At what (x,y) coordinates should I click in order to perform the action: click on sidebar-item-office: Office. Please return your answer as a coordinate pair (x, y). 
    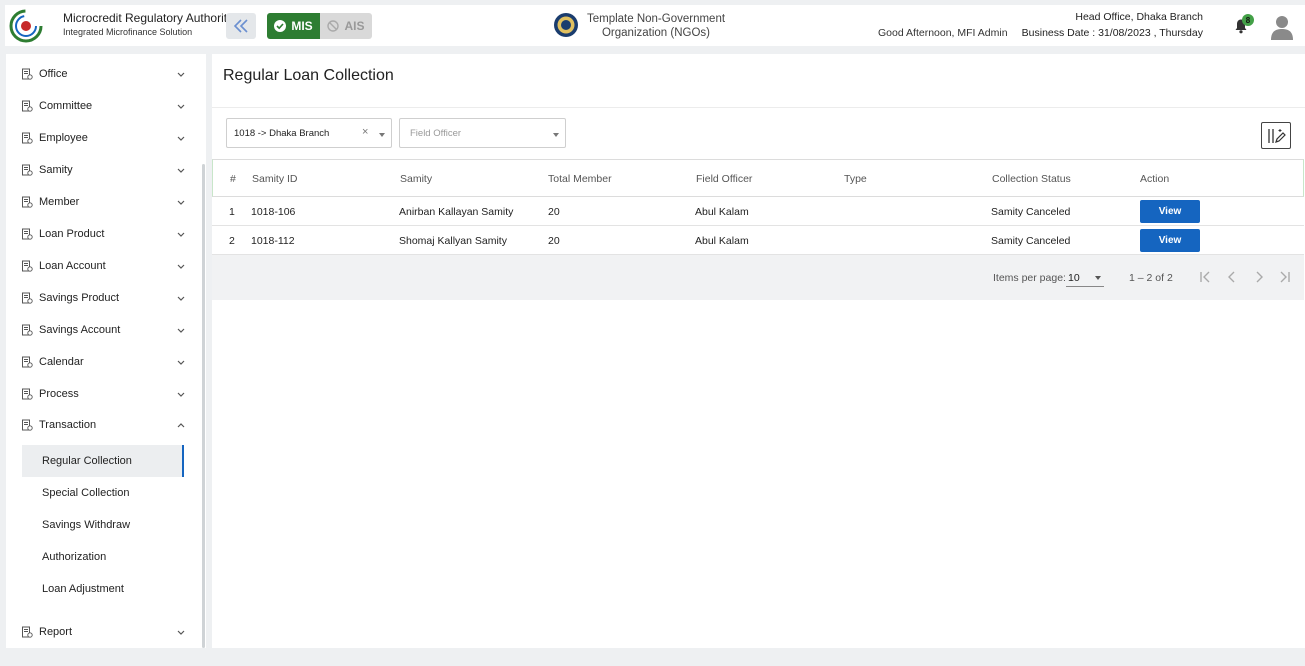
    Looking at the image, I should click on (104, 74).